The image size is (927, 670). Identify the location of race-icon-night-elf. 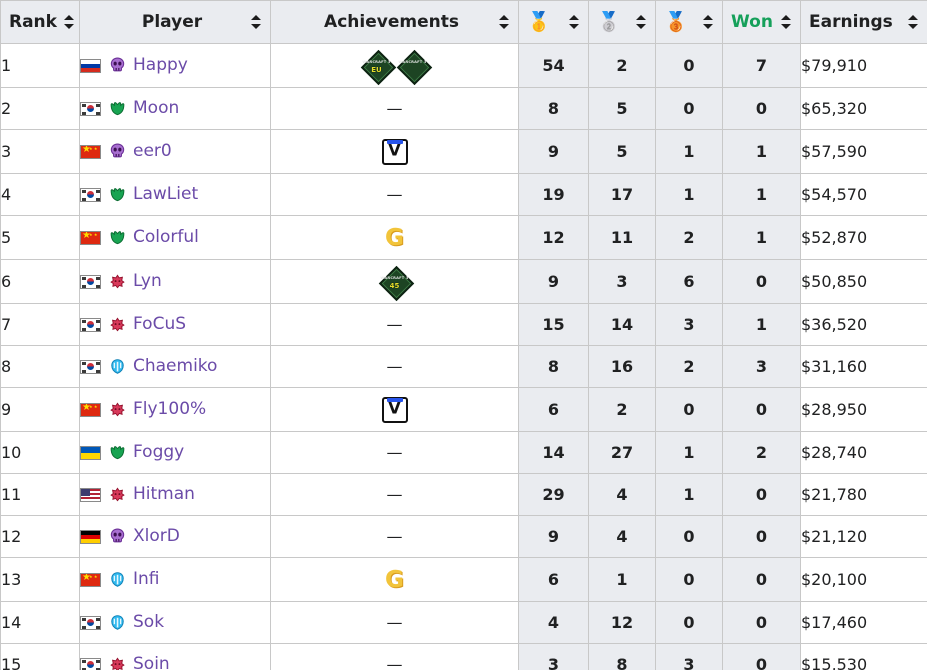
(117, 195).